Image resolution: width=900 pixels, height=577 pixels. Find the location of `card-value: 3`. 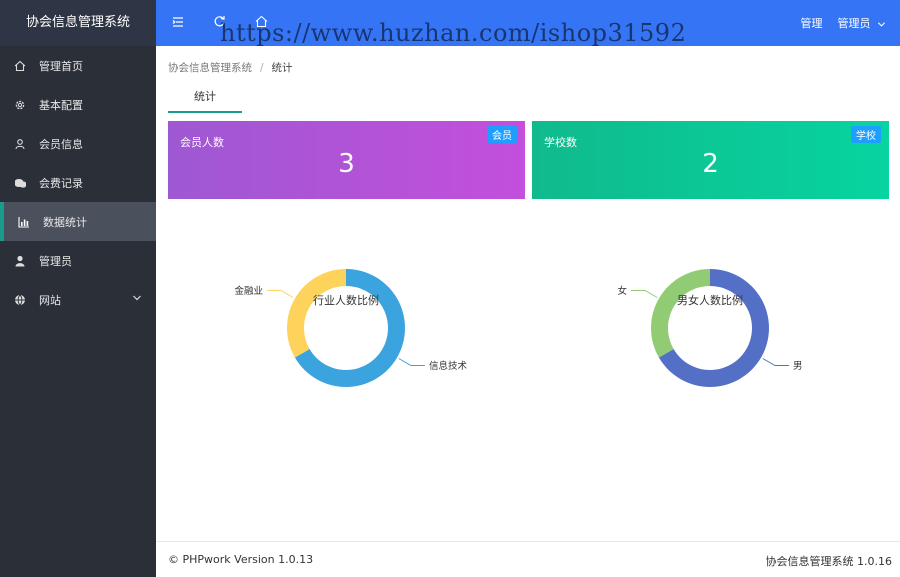

card-value: 3 is located at coordinates (346, 164).